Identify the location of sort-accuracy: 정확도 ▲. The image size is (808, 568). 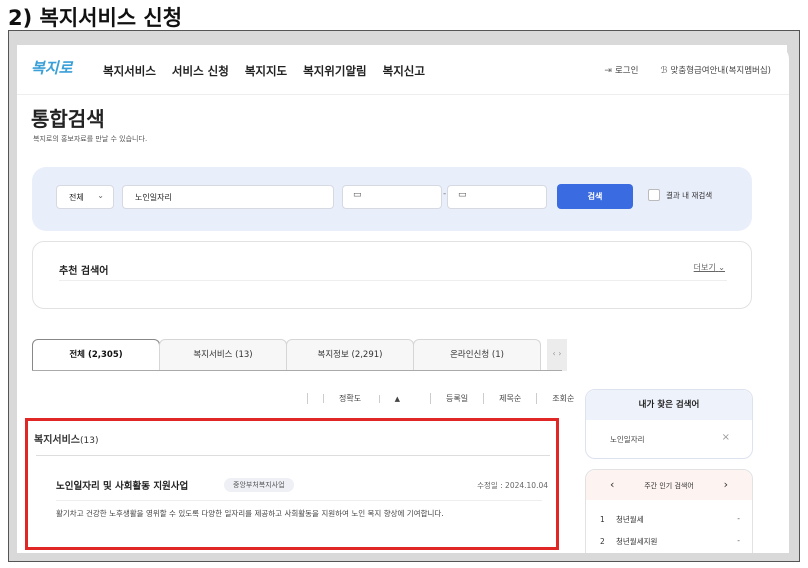
(368, 398).